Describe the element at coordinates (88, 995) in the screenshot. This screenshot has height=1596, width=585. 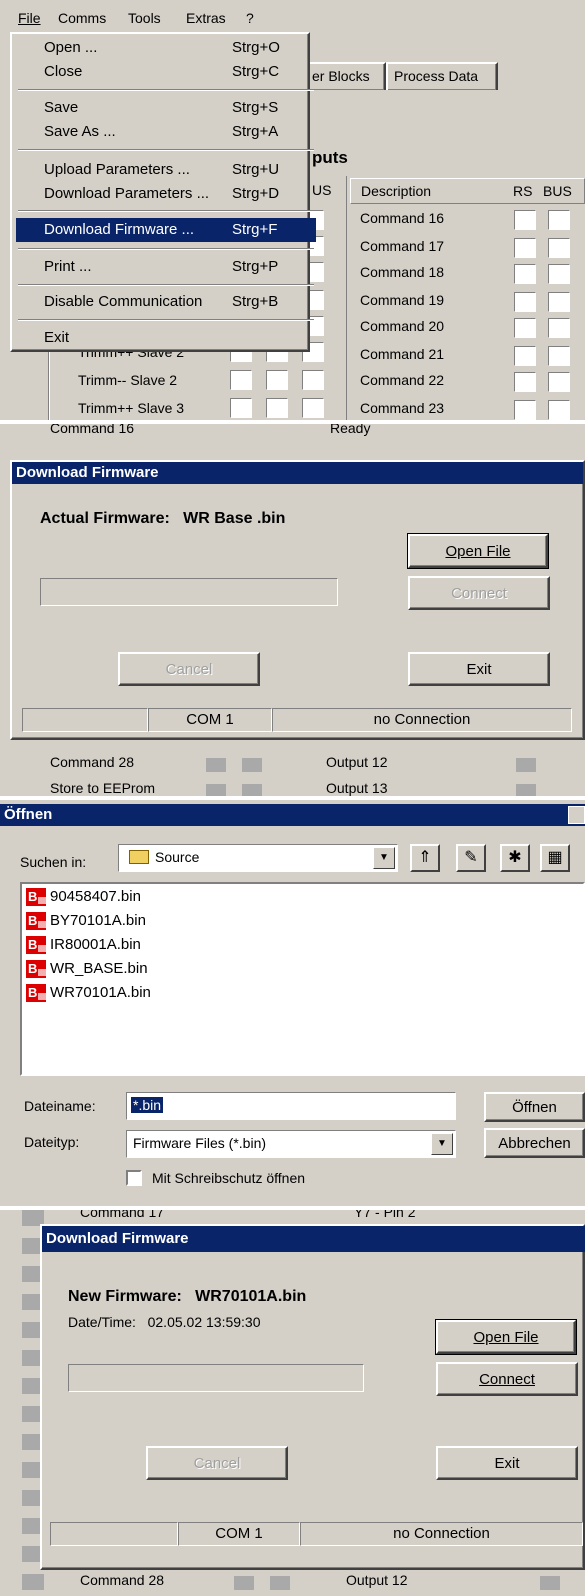
I see `file-item: B WR70101A.bin` at that location.